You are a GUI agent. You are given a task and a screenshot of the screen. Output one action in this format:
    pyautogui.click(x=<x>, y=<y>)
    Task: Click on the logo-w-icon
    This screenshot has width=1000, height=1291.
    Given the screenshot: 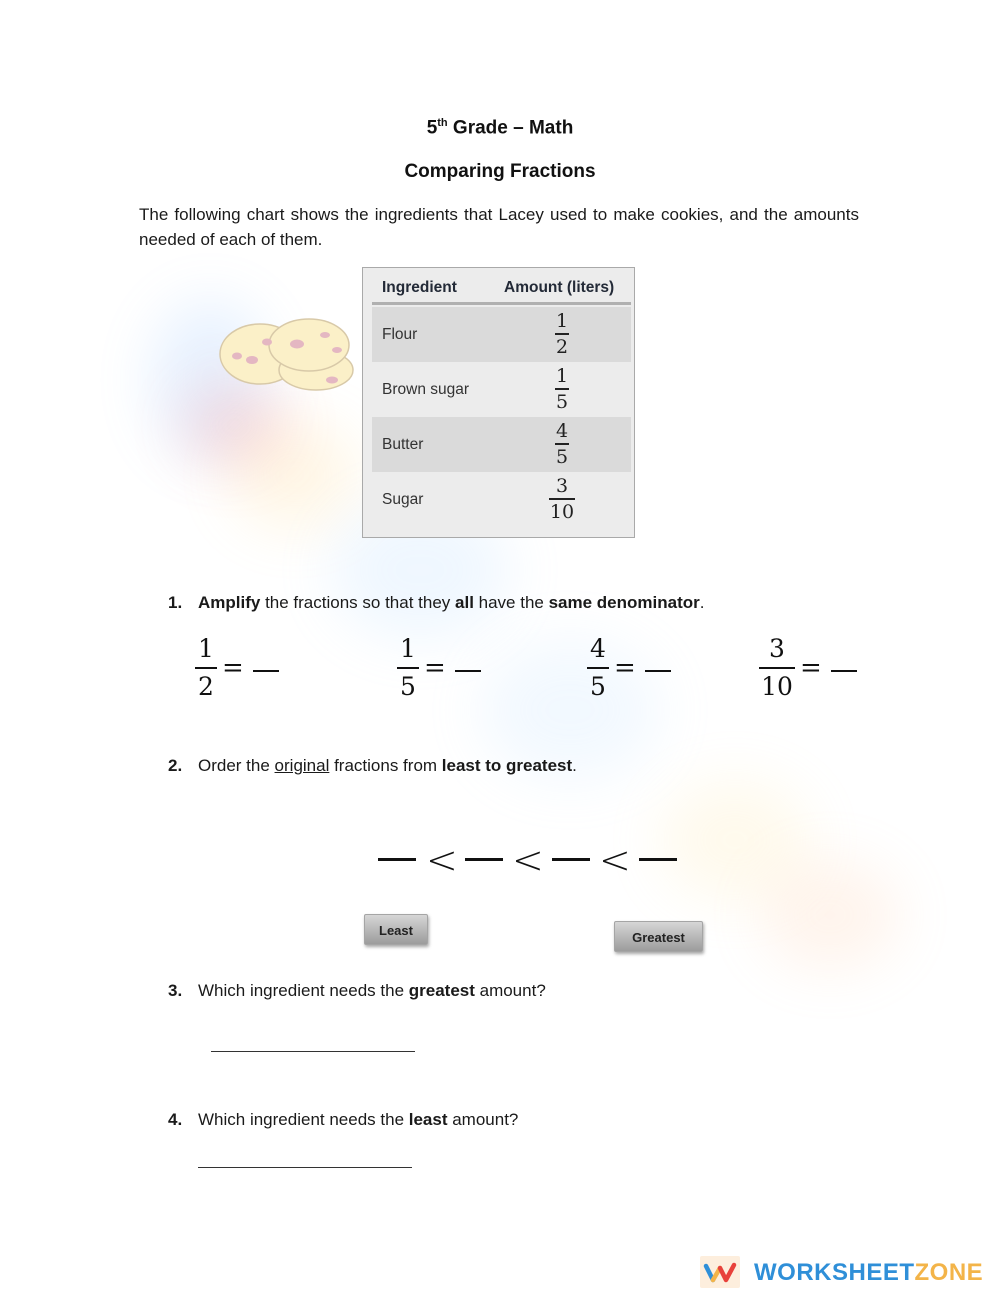 What is the action you would take?
    pyautogui.click(x=720, y=1272)
    